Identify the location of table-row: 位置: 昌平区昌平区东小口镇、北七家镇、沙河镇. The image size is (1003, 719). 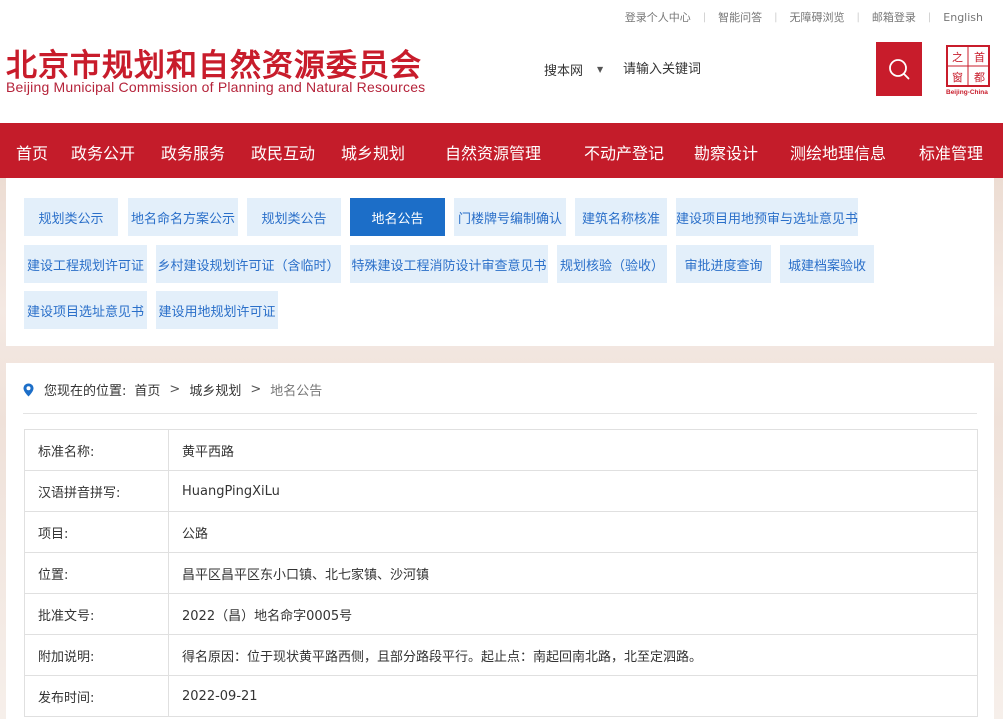
(501, 573).